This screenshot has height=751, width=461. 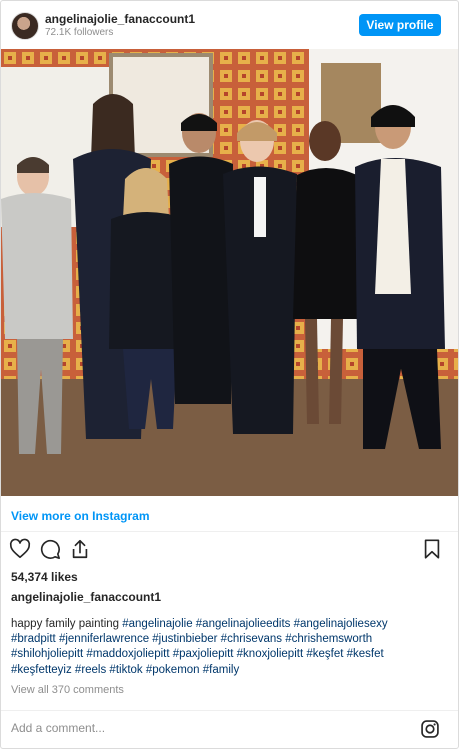 What do you see at coordinates (79, 32) in the screenshot?
I see `follower-count: 72.1K followers` at bounding box center [79, 32].